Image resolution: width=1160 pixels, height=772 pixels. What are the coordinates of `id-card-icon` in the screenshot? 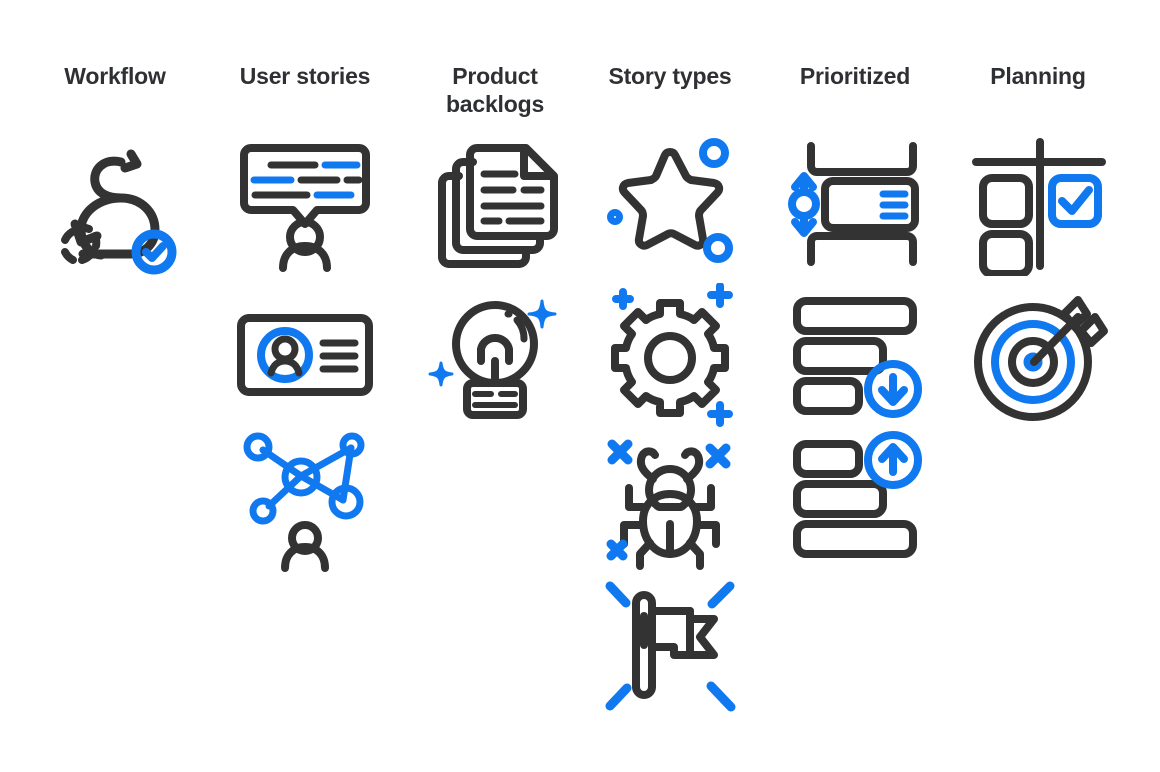 It's located at (305, 355).